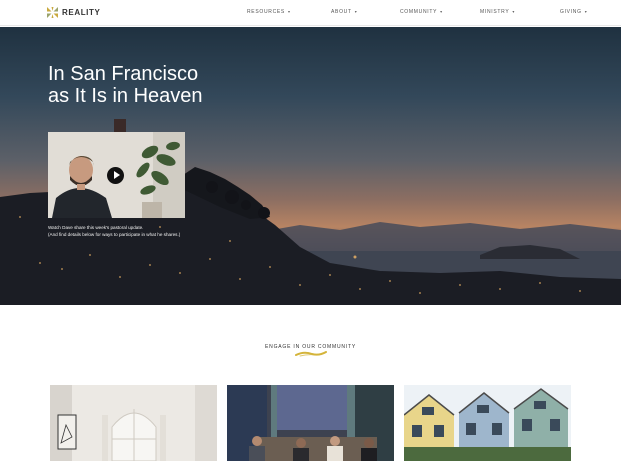  I want to click on nav-label: GIVING, so click(571, 12).